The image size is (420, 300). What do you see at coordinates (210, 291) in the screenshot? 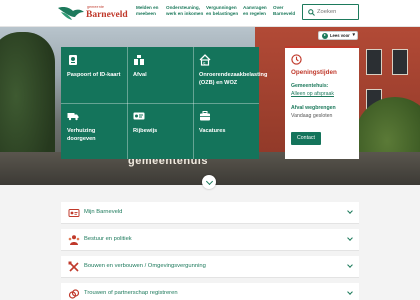
I see `accordion-trouwen: Trouwen of partnerschap registreren` at bounding box center [210, 291].